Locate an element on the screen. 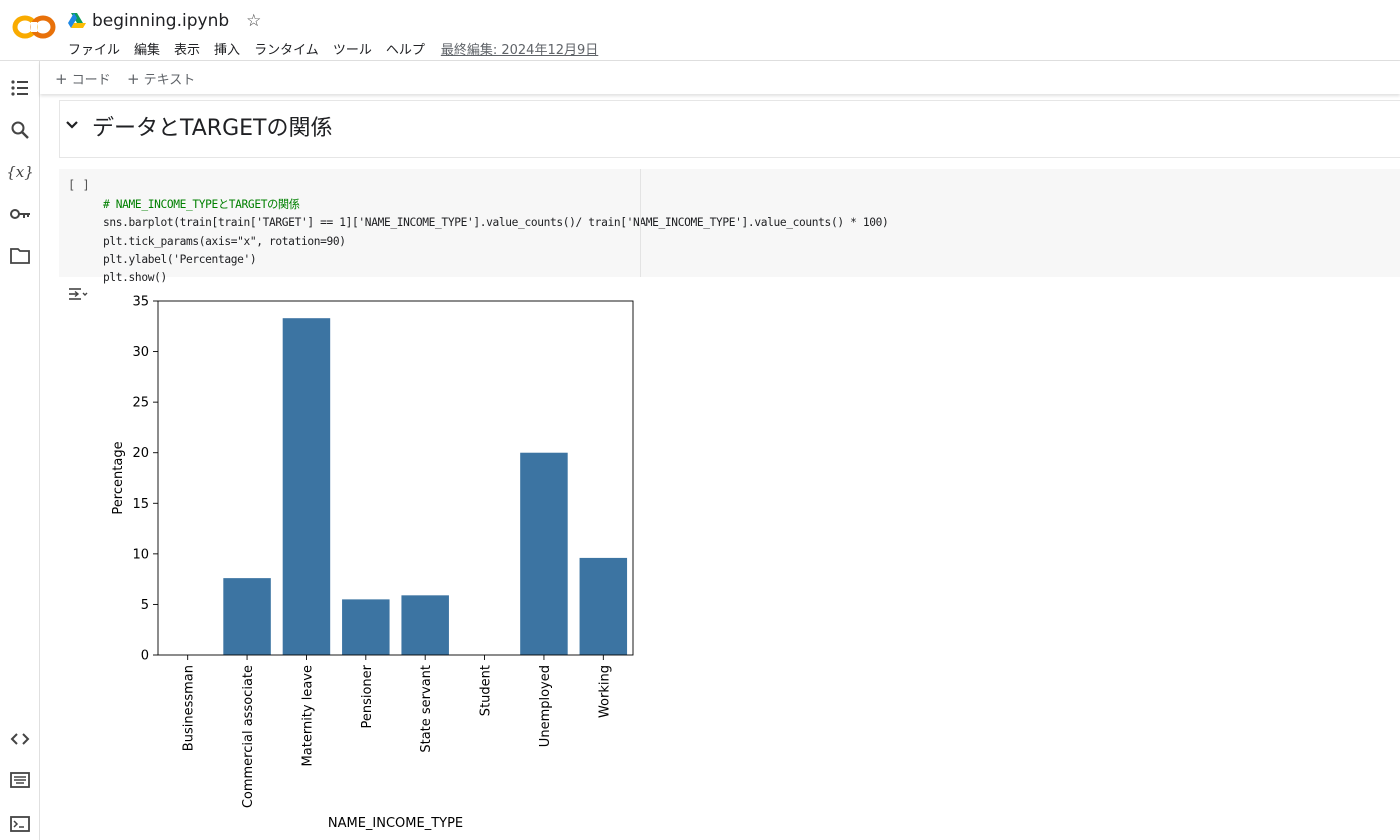  y-tick-label: 20 is located at coordinates (140, 453).